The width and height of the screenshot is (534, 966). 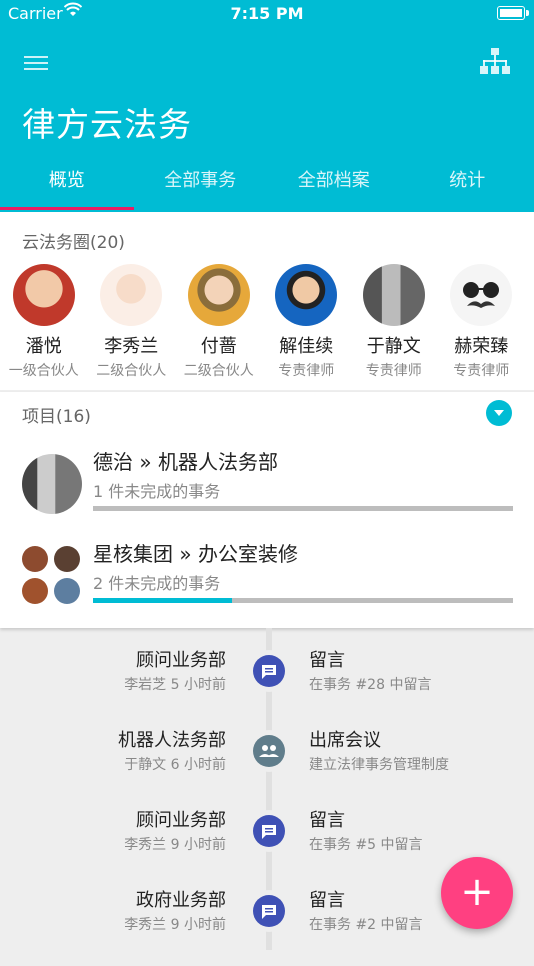 I want to click on timeline-desc: 在事务 #2 中留言, so click(x=366, y=924).